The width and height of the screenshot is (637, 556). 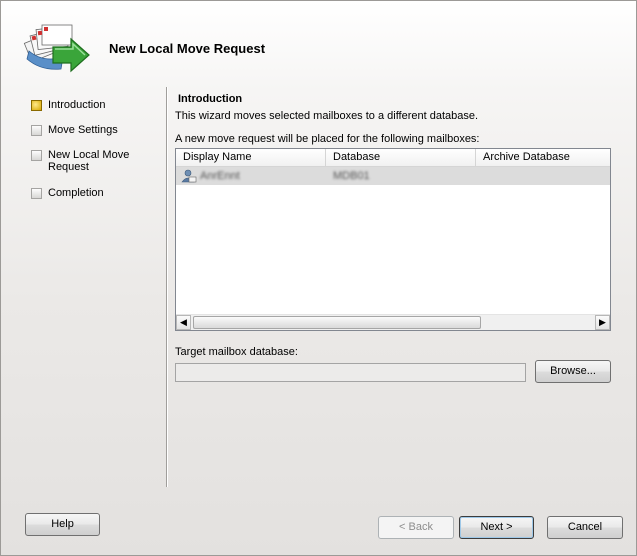 I want to click on step-active-indicator, so click(x=36, y=105).